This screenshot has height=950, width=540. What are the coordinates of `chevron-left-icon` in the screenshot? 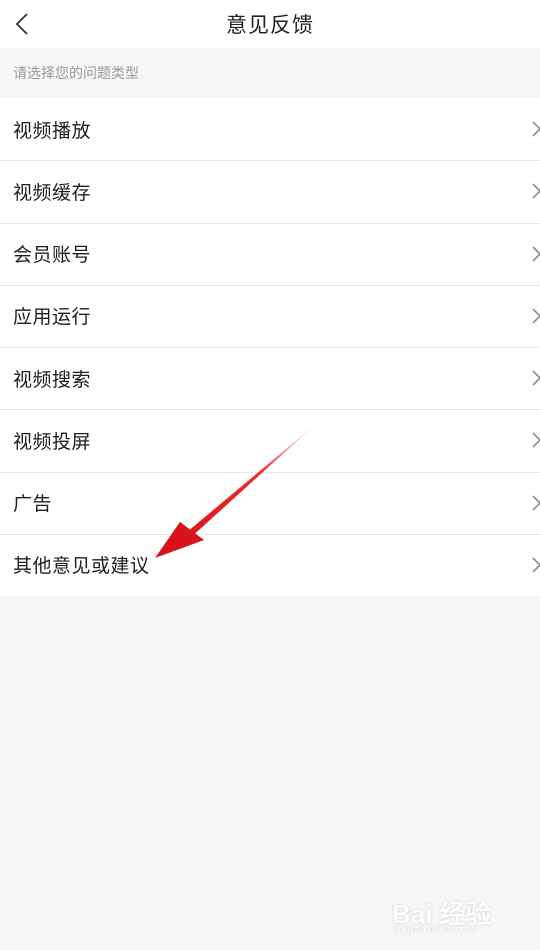 It's located at (21, 24).